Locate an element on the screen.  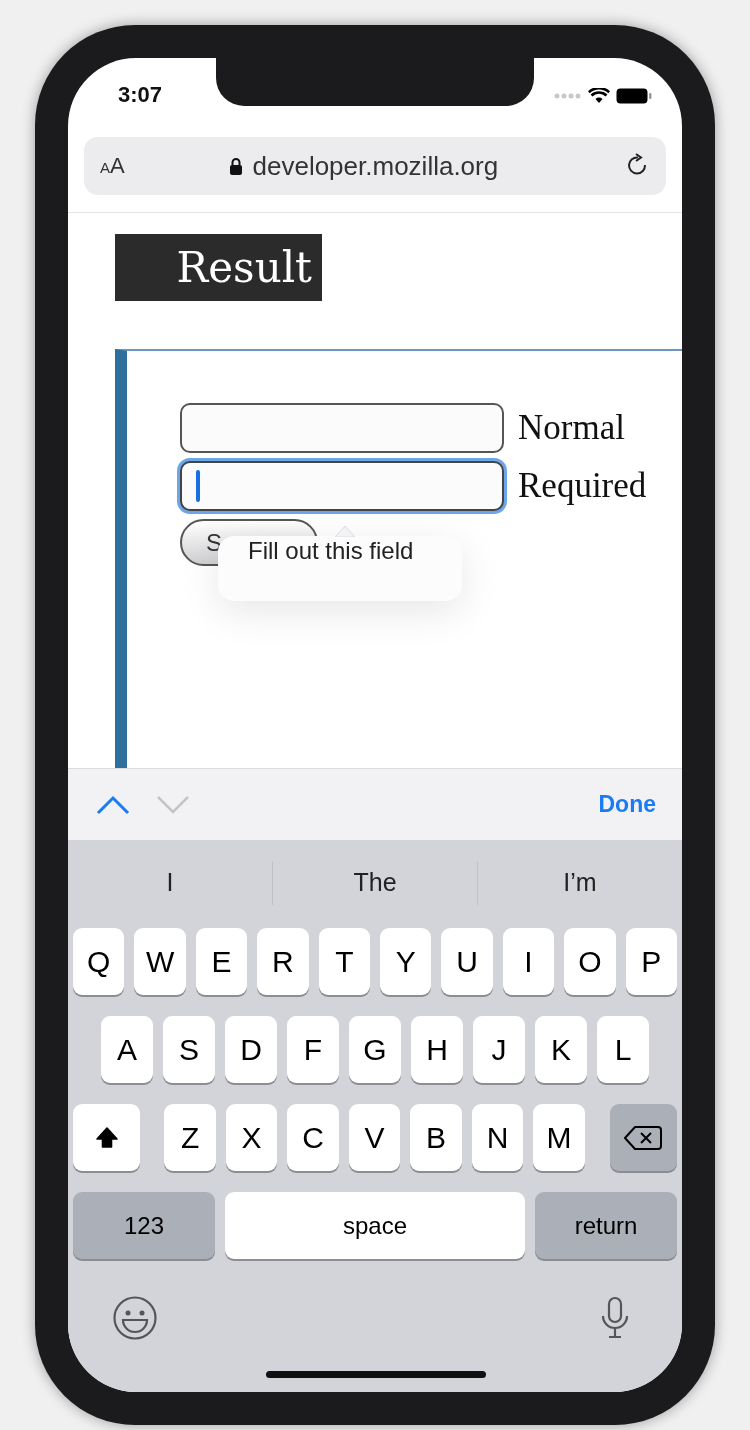
key: H is located at coordinates (437, 1049).